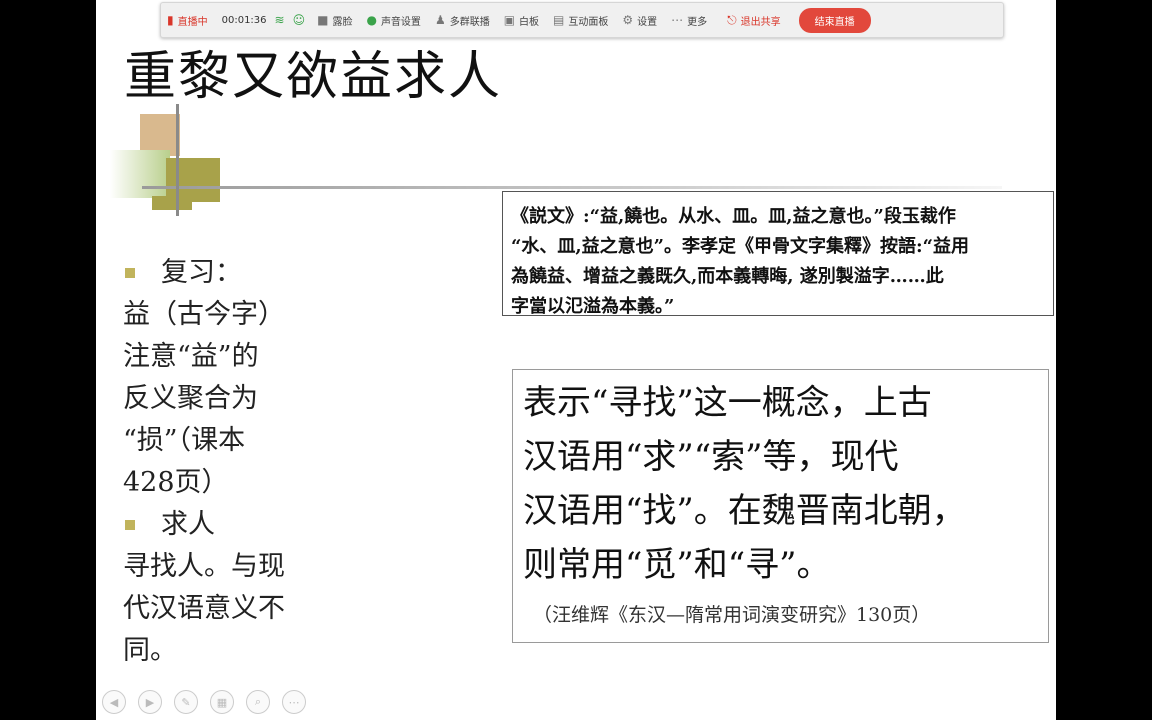 Image resolution: width=1152 pixels, height=720 pixels. Describe the element at coordinates (188, 524) in the screenshot. I see `bullet-qiuren-label: 求人` at that location.